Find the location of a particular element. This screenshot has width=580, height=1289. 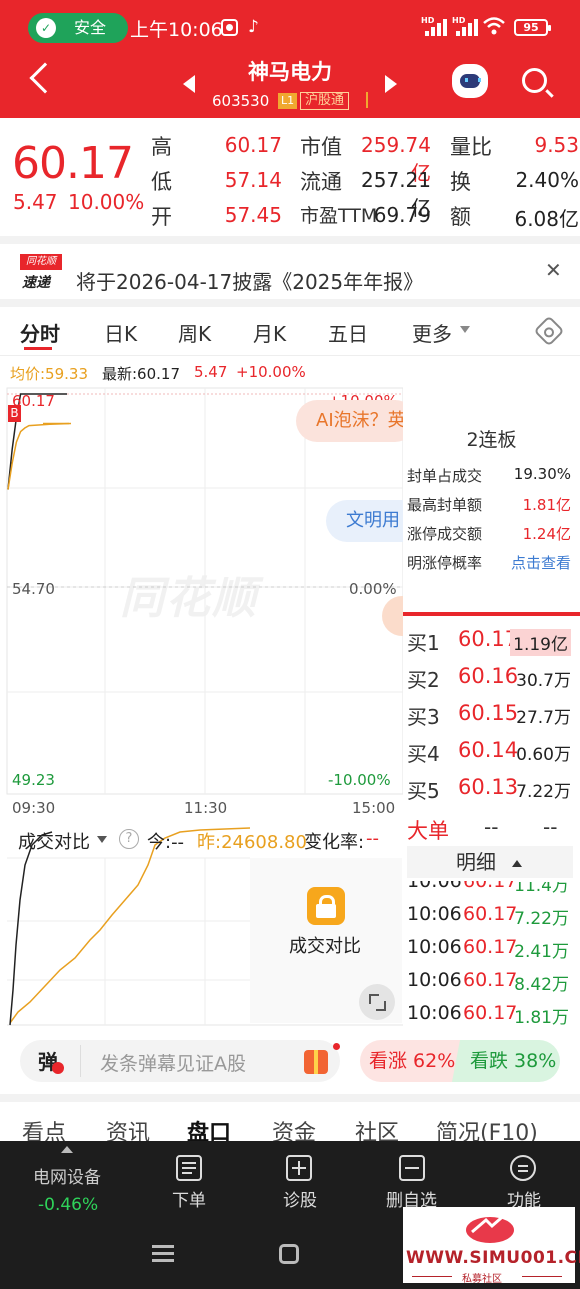

tab-weekly-k: 周K is located at coordinates (194, 332).